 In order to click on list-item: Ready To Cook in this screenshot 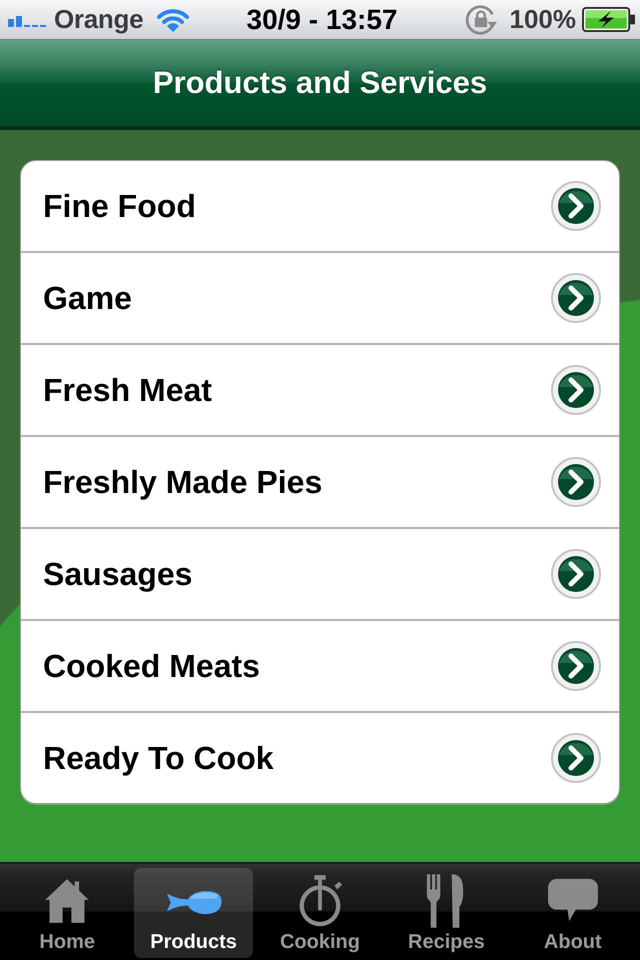, I will do `click(320, 757)`.